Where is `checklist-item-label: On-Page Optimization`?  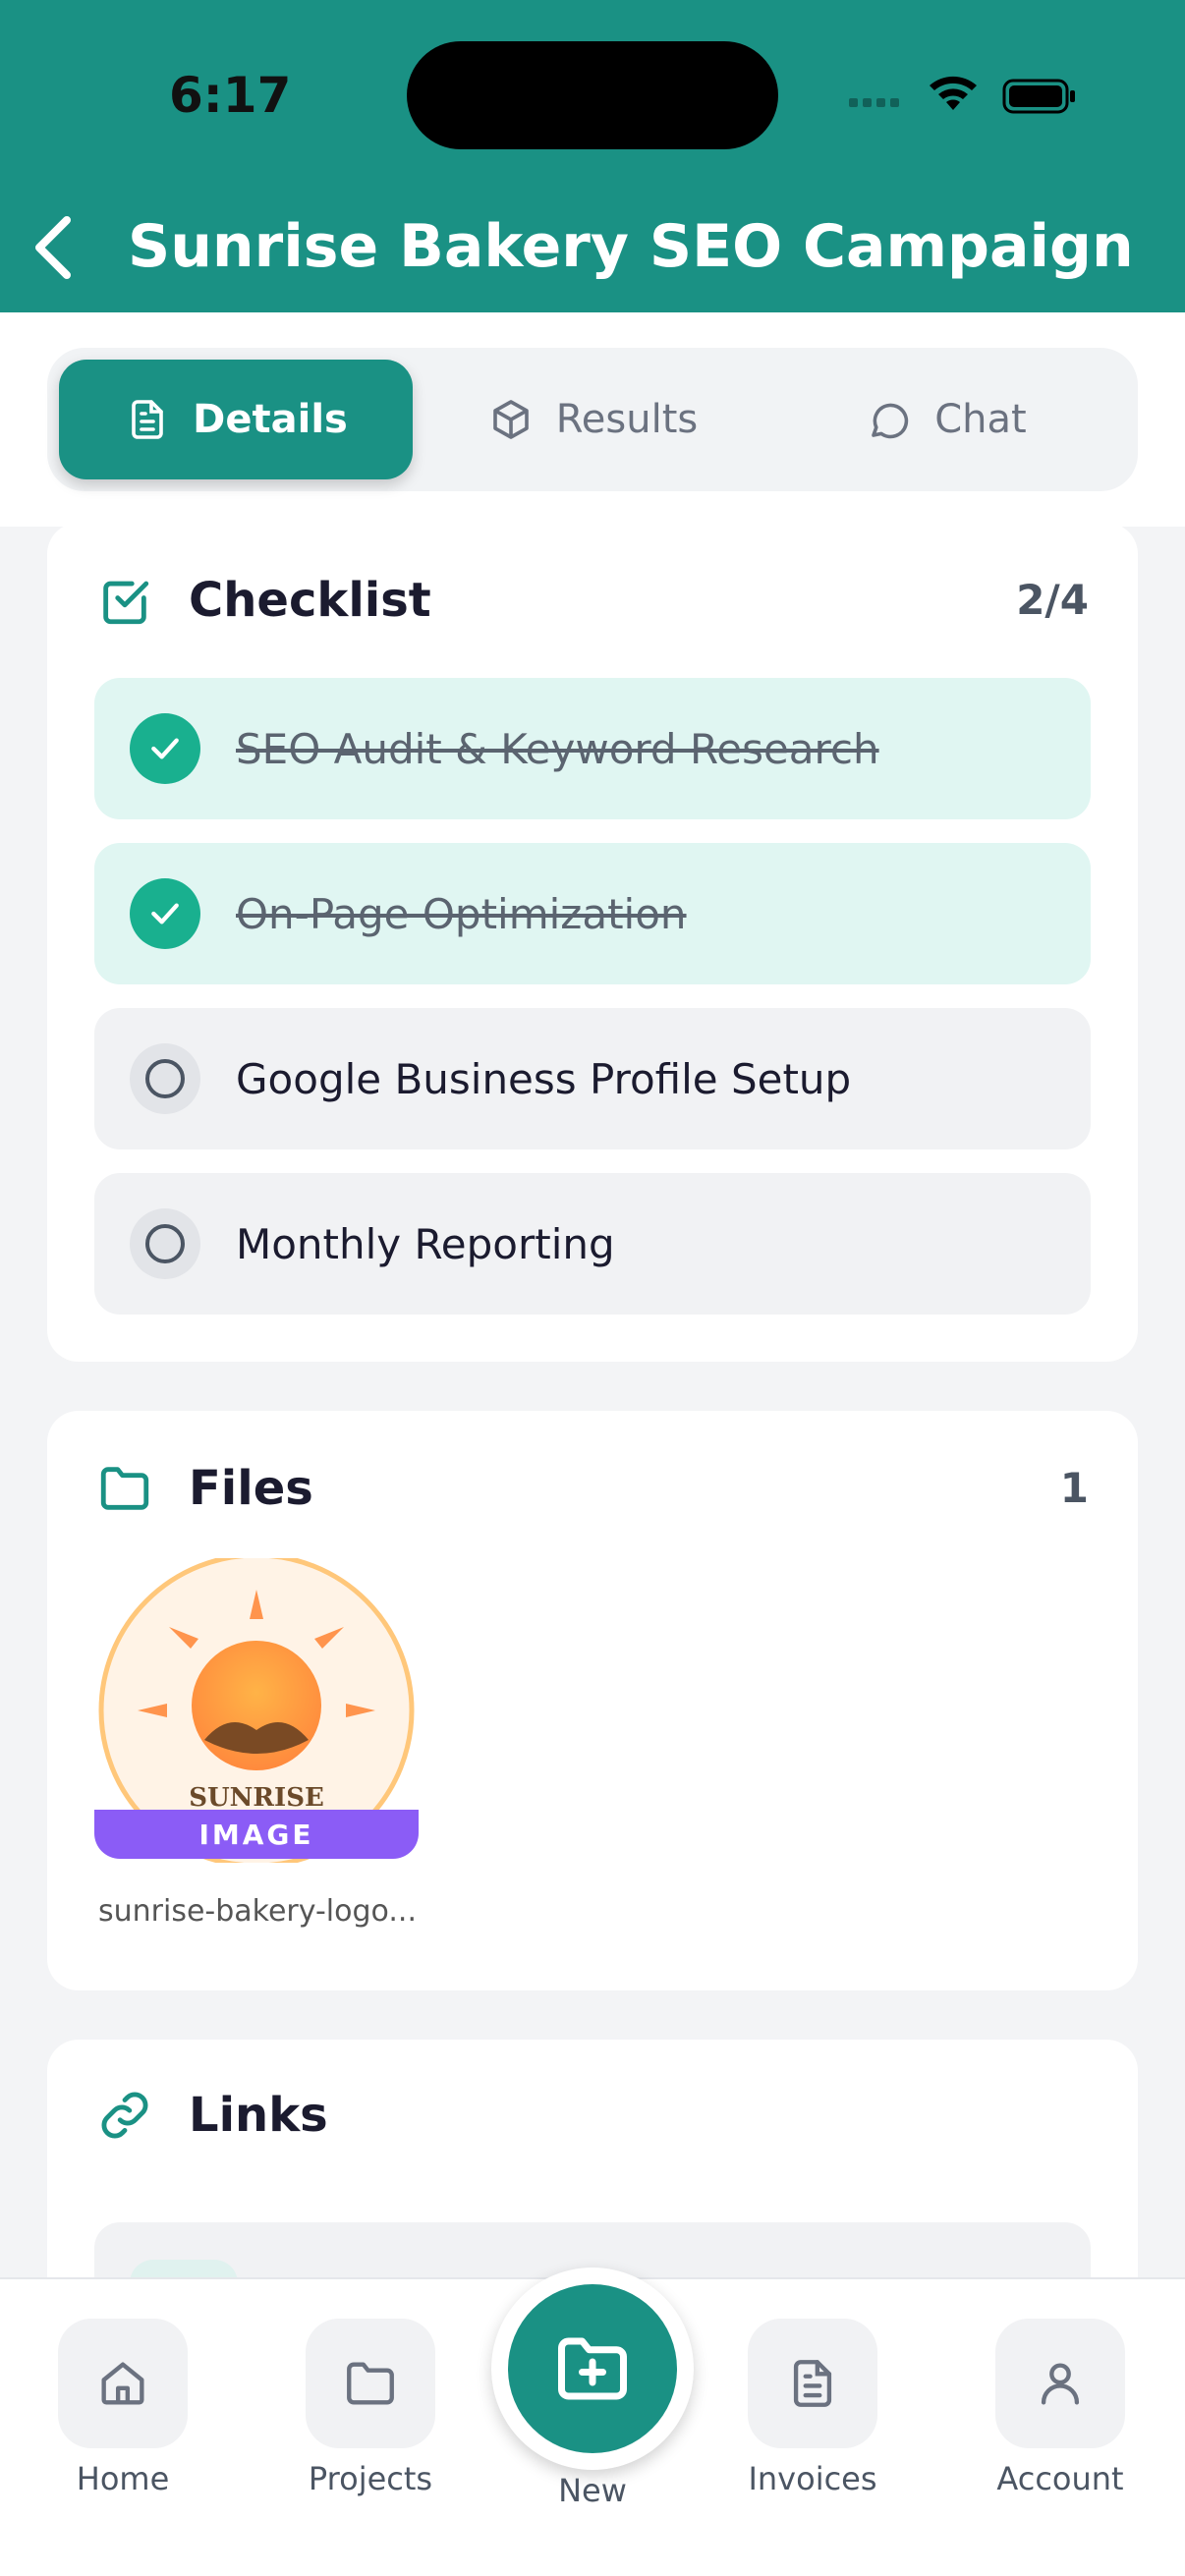 checklist-item-label: On-Page Optimization is located at coordinates (462, 913).